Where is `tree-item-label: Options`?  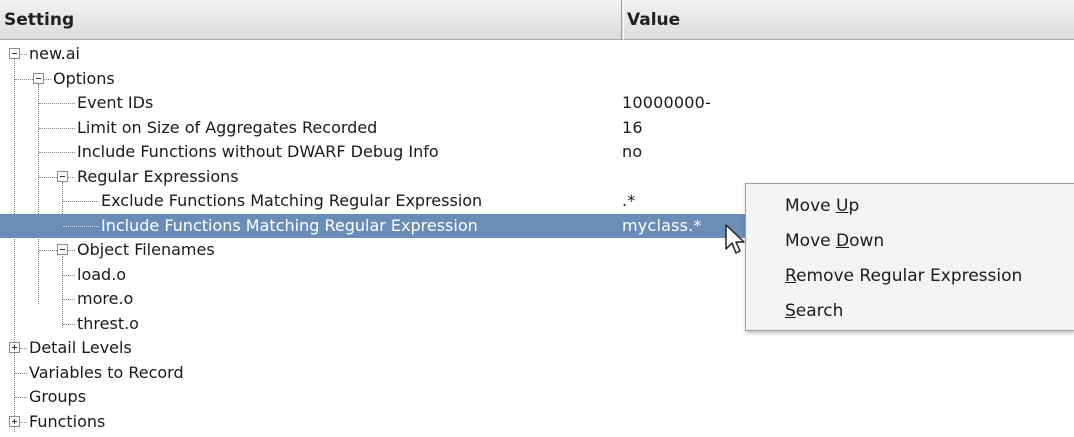
tree-item-label: Options is located at coordinates (84, 78).